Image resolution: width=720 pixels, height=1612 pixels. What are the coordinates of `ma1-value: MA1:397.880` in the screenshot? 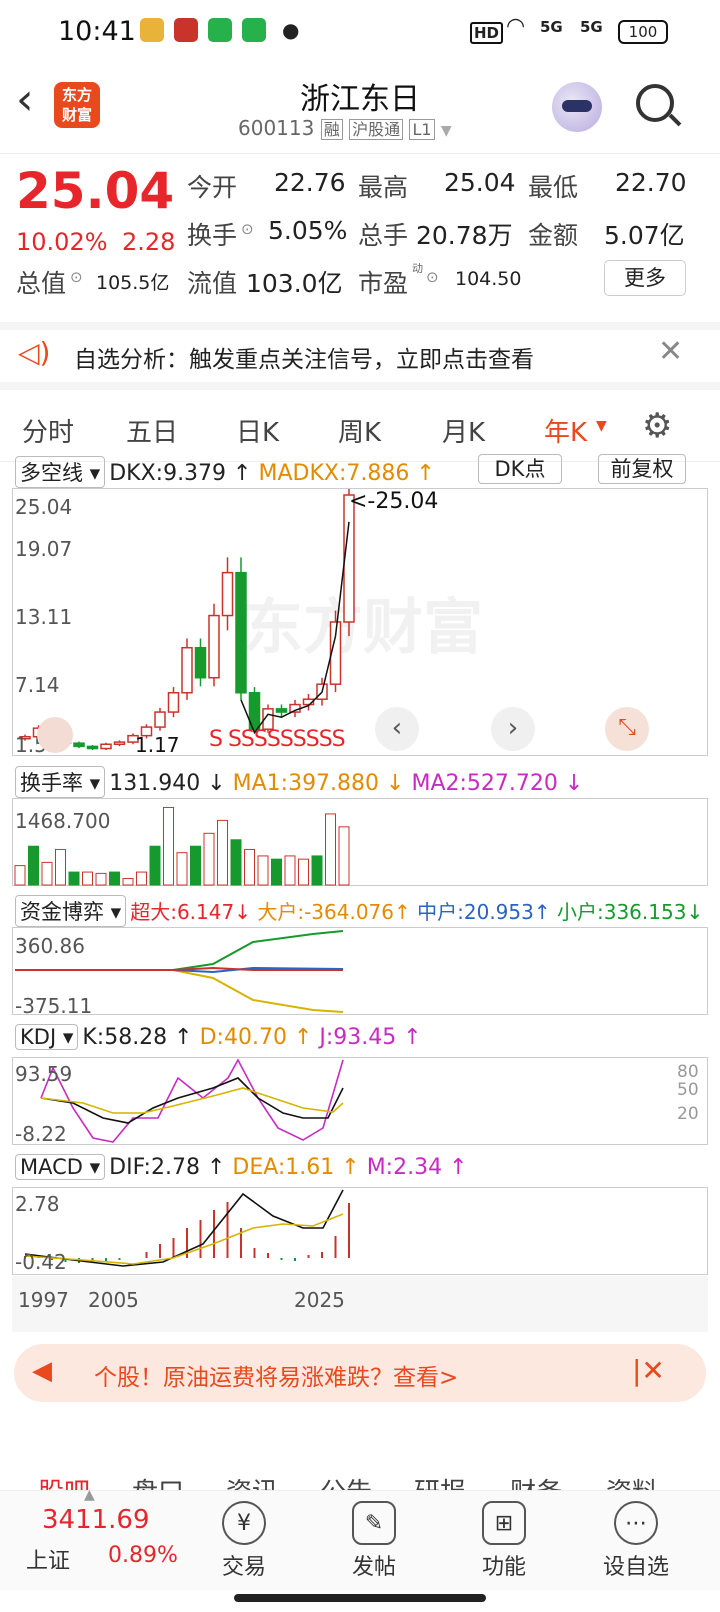 It's located at (306, 783).